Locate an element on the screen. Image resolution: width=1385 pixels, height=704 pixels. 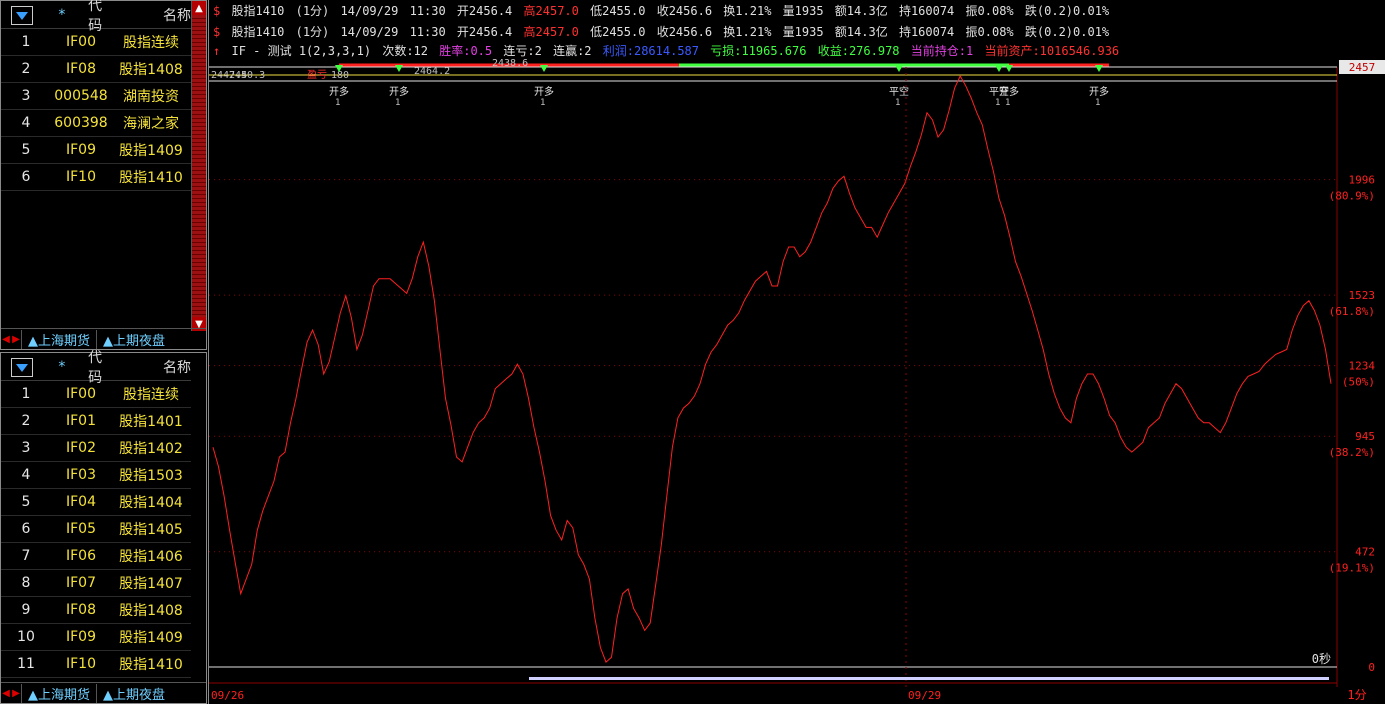
row-code: IF10 is located at coordinates (81, 664).